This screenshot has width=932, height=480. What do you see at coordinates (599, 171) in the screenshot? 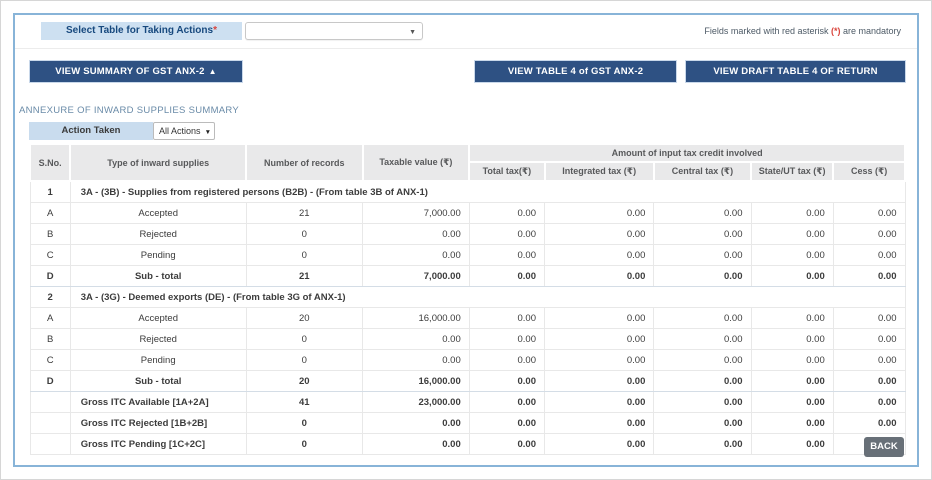
I see `col-header-integrated-tax: Integrated tax (₹)` at bounding box center [599, 171].